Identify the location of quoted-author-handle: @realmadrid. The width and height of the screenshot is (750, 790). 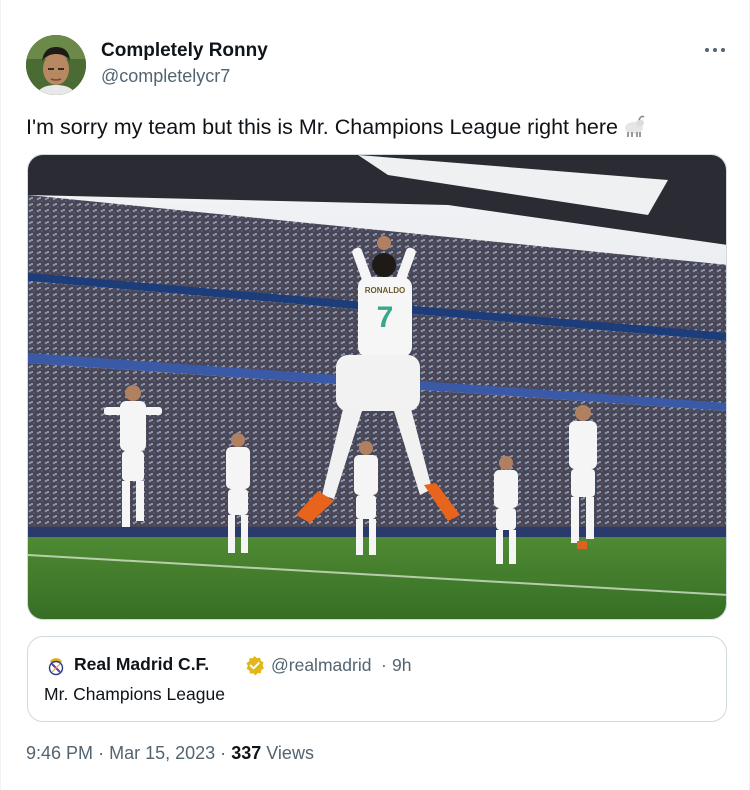
(321, 665).